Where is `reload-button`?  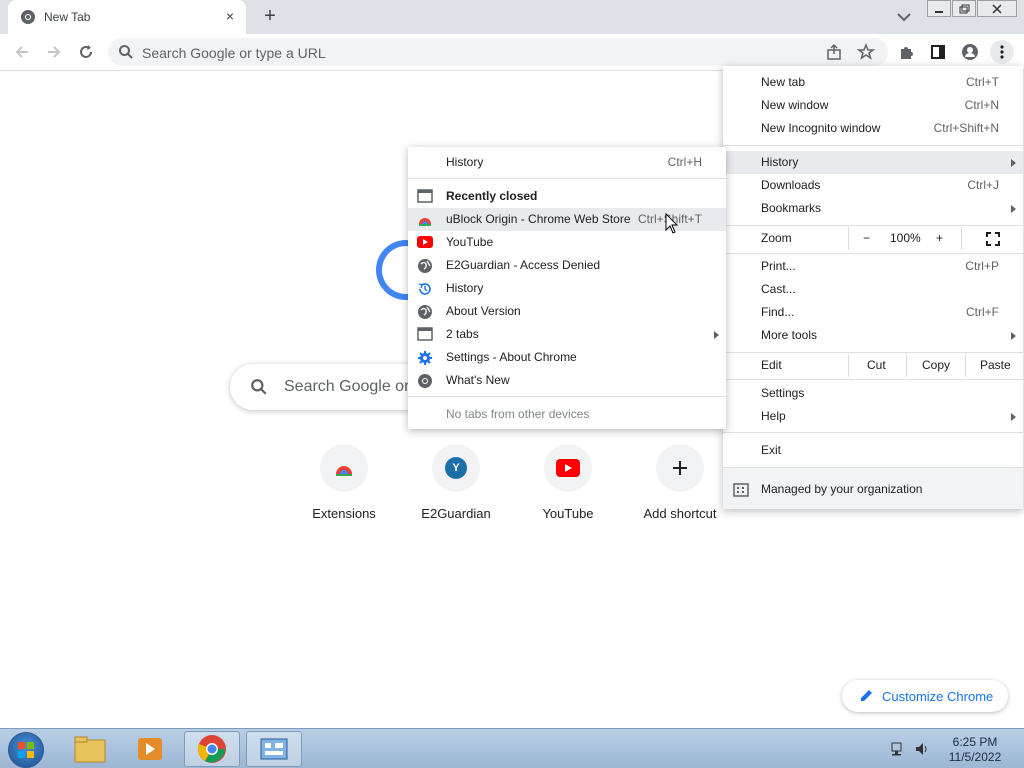
reload-button is located at coordinates (86, 52).